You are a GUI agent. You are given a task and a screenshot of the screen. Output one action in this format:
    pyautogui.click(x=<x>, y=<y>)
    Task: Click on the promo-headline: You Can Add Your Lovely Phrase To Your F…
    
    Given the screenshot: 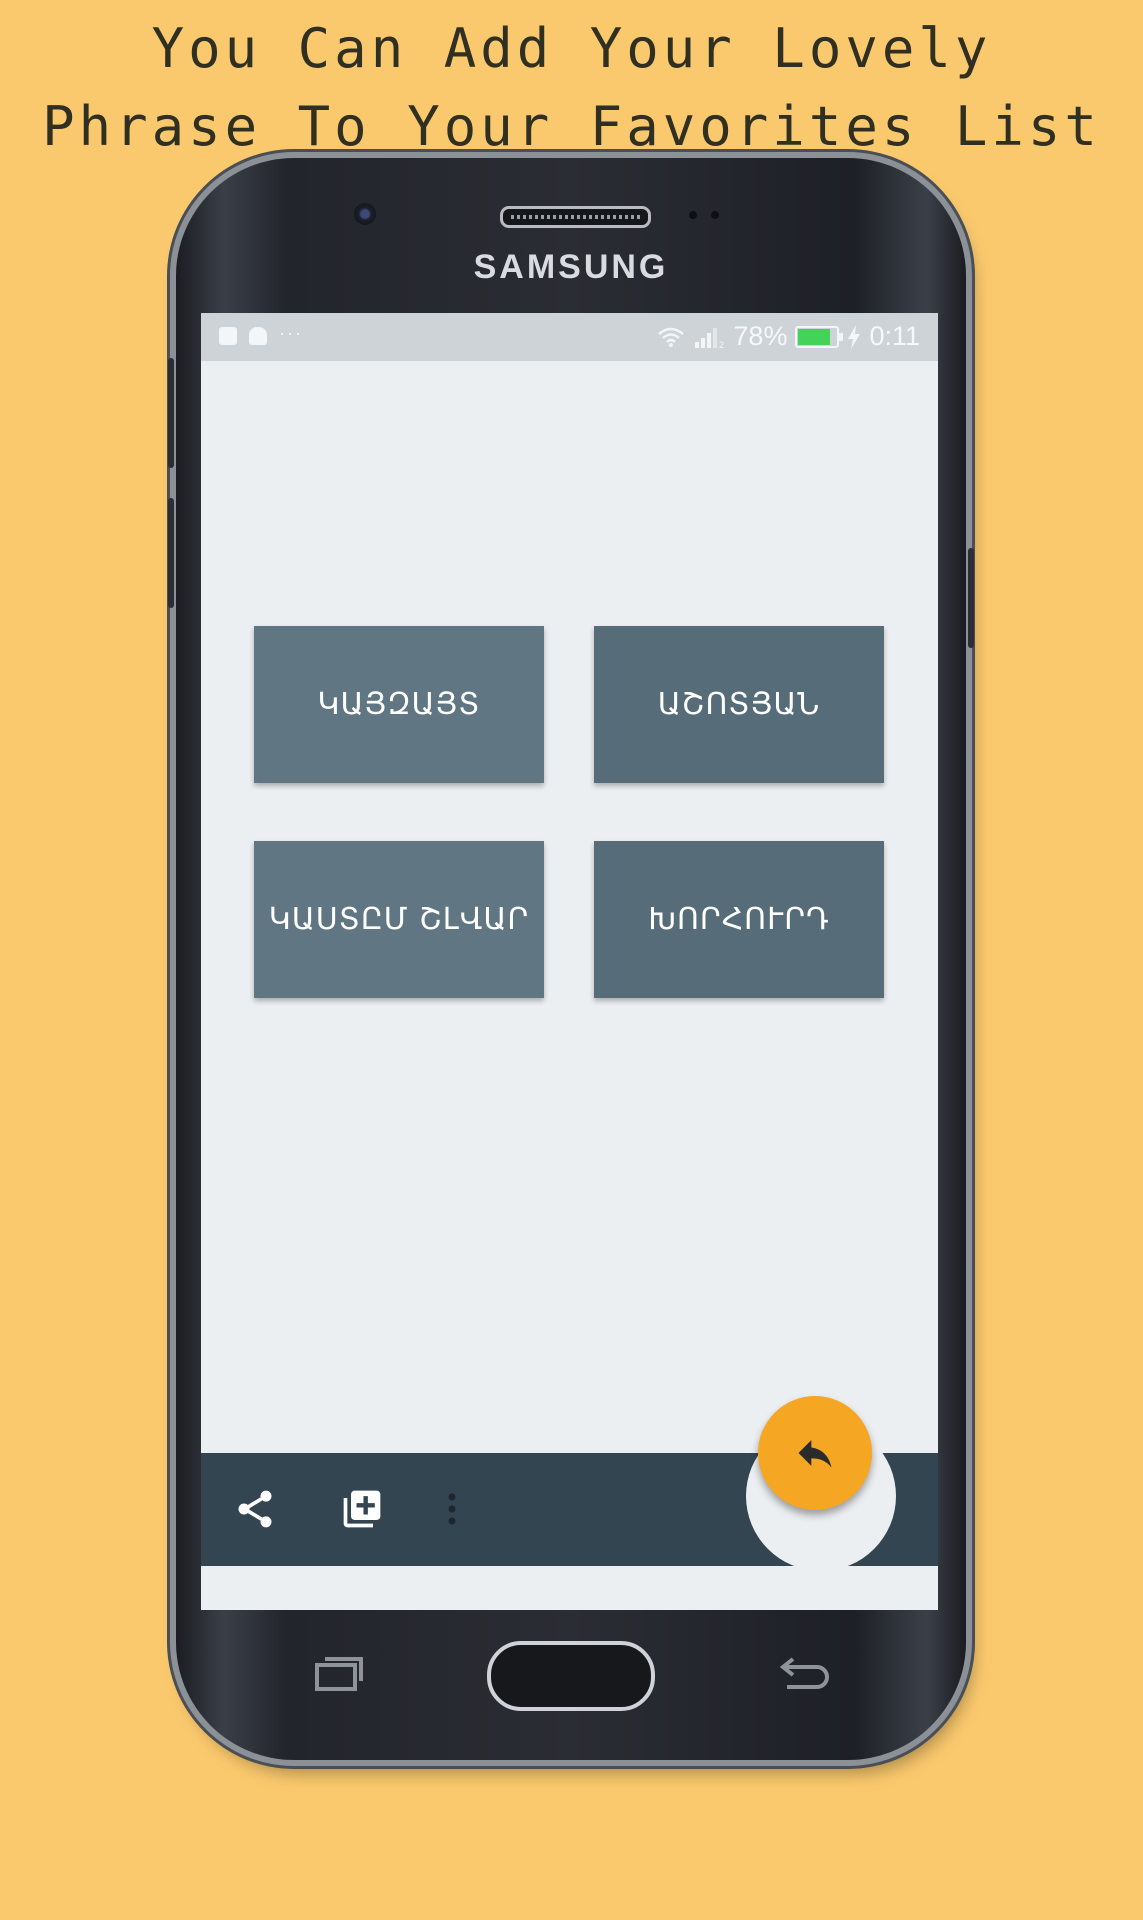 What is the action you would take?
    pyautogui.click(x=571, y=88)
    